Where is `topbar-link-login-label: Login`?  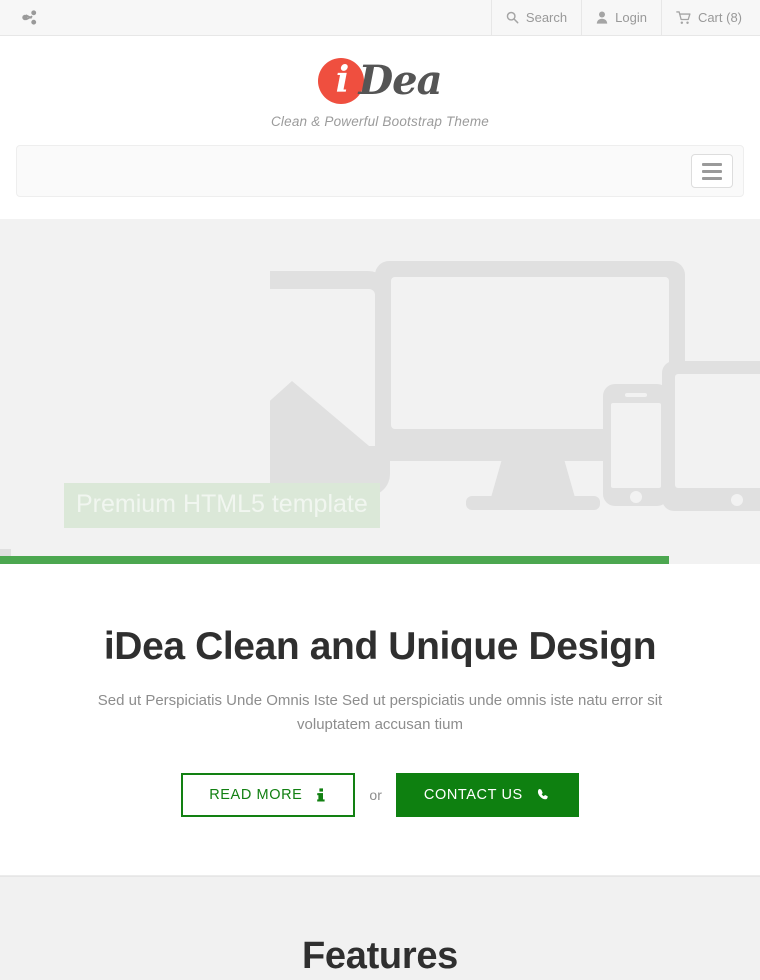 topbar-link-login-label: Login is located at coordinates (631, 17).